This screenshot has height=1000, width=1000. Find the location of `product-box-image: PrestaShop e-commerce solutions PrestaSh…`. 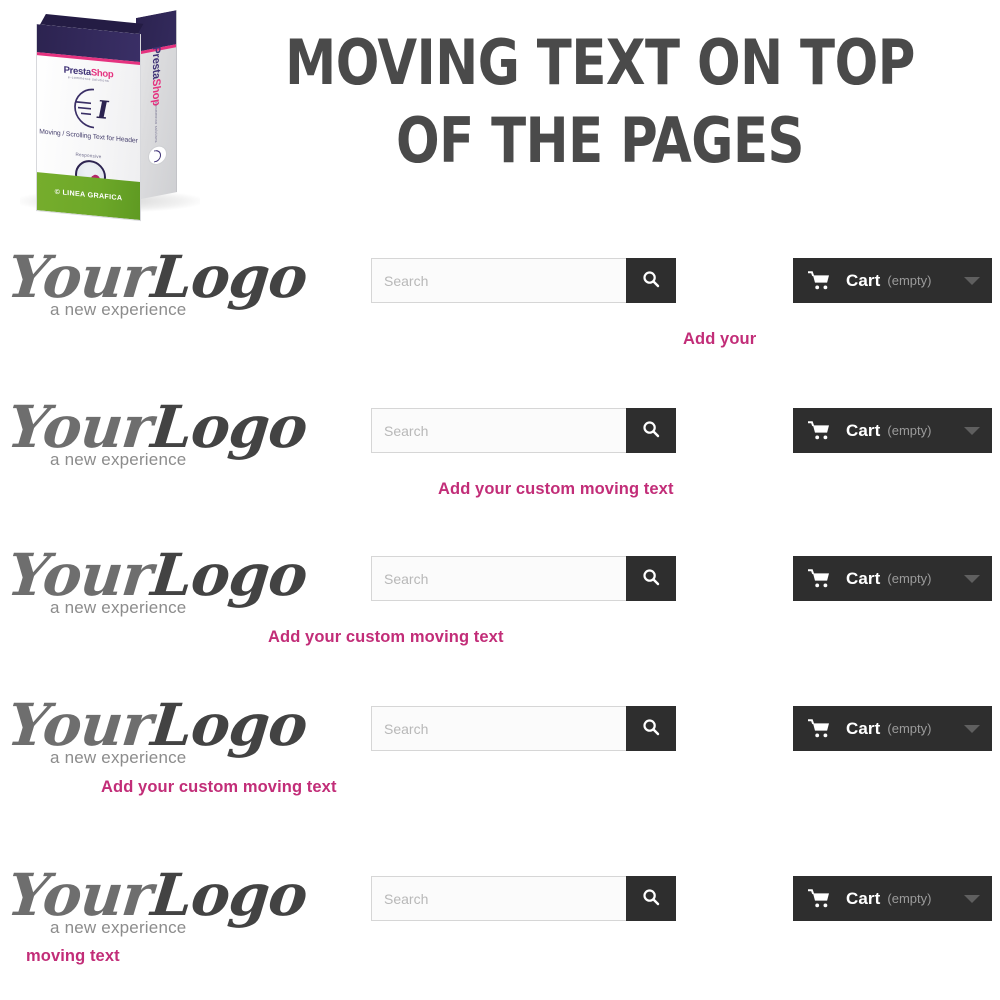

product-box-image: PrestaShop e-commerce solutions PrestaSh… is located at coordinates (109, 115).